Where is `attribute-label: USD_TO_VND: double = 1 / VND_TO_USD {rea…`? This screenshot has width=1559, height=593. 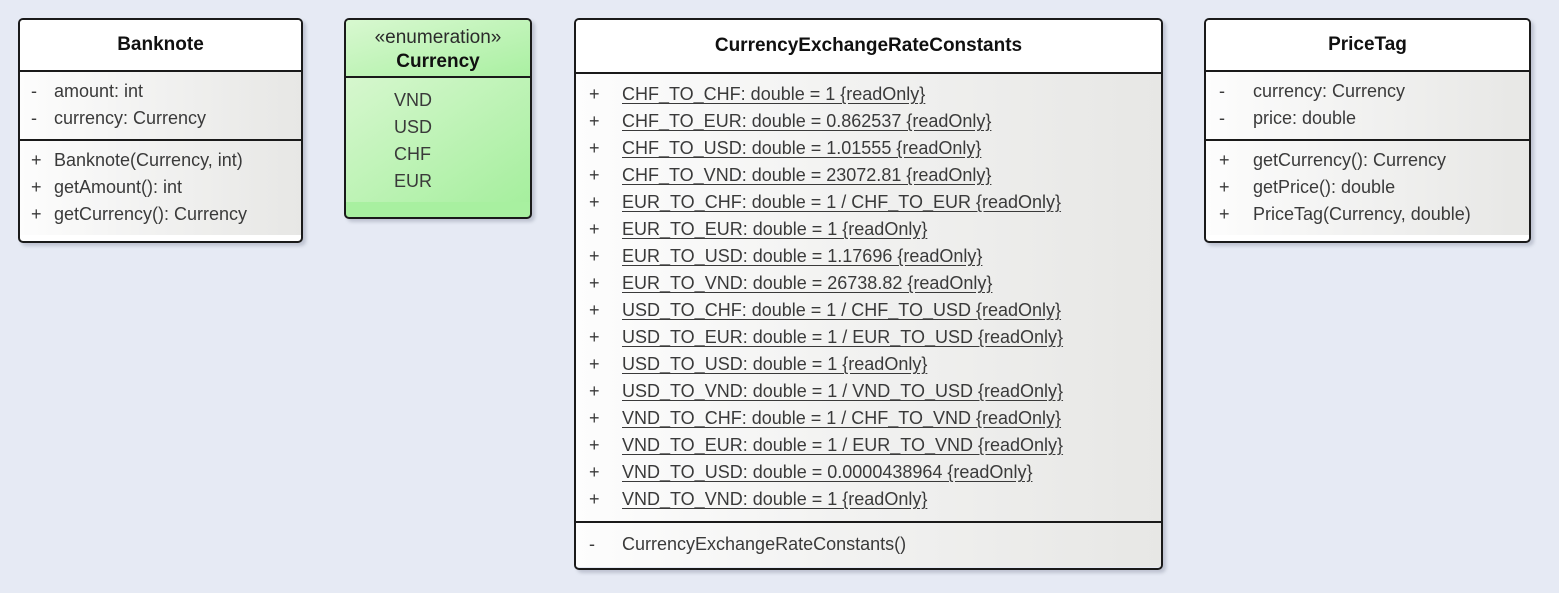
attribute-label: USD_TO_VND: double = 1 / VND_TO_USD {rea… is located at coordinates (843, 391).